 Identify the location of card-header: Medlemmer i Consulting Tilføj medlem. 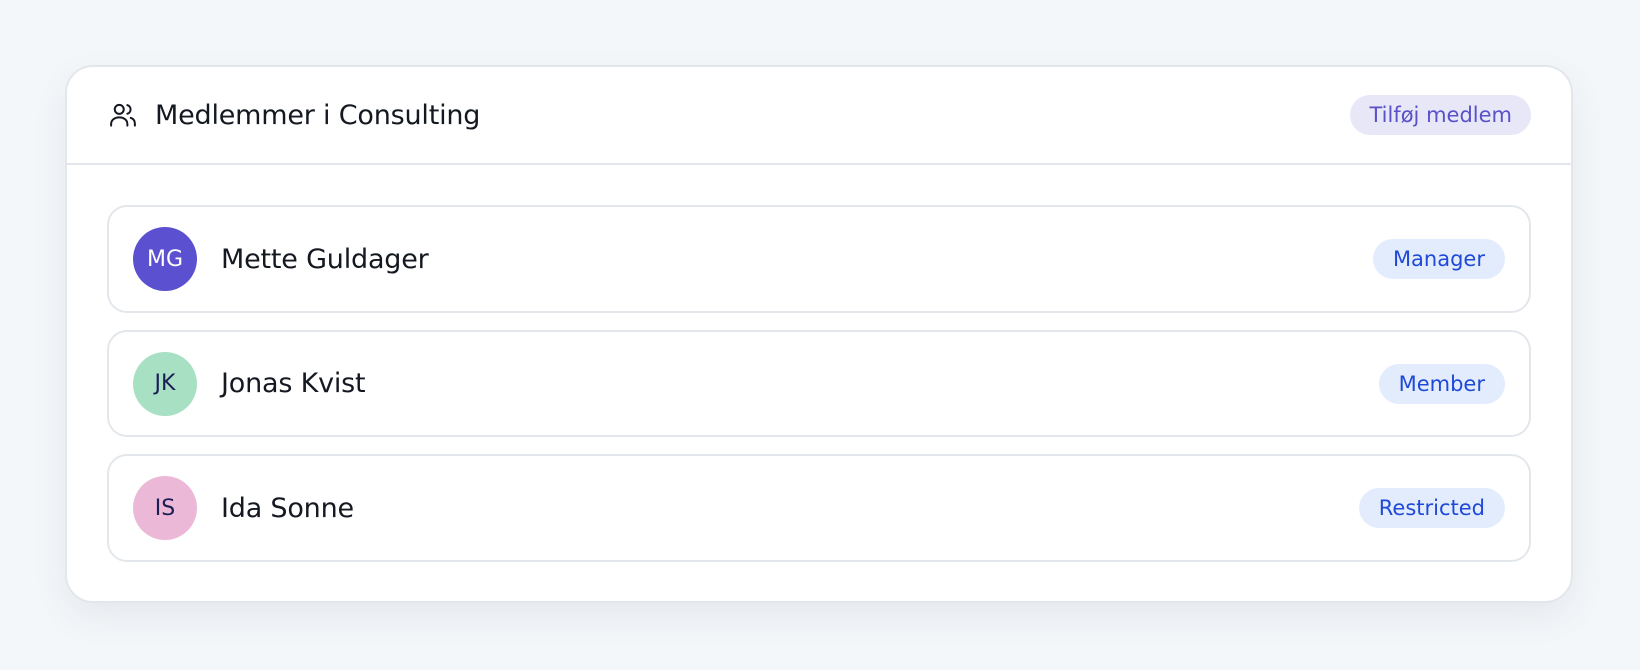
(819, 116).